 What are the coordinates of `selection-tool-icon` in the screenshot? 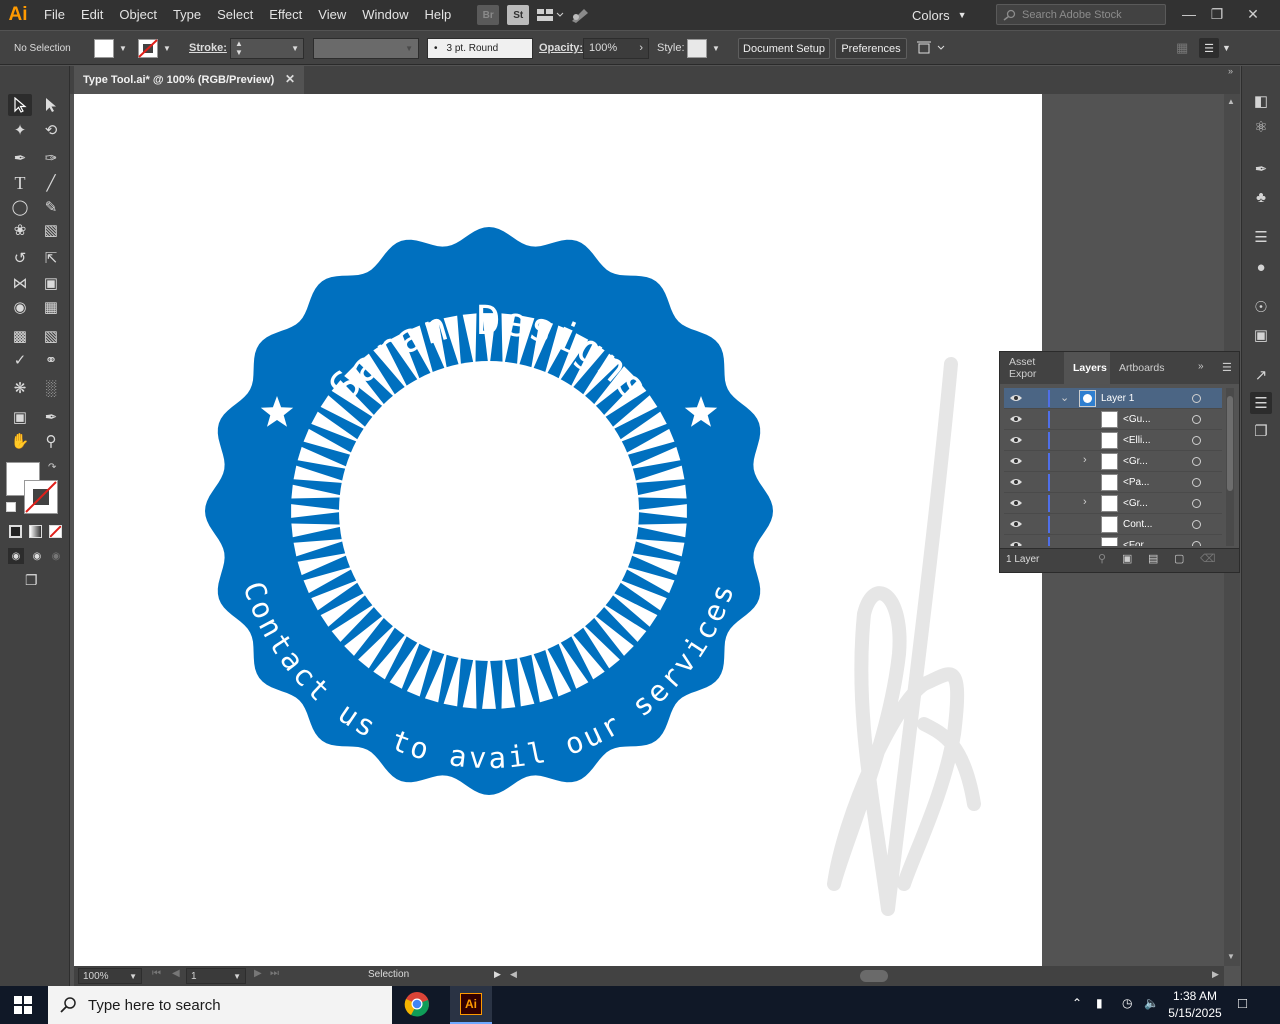 It's located at (20, 105).